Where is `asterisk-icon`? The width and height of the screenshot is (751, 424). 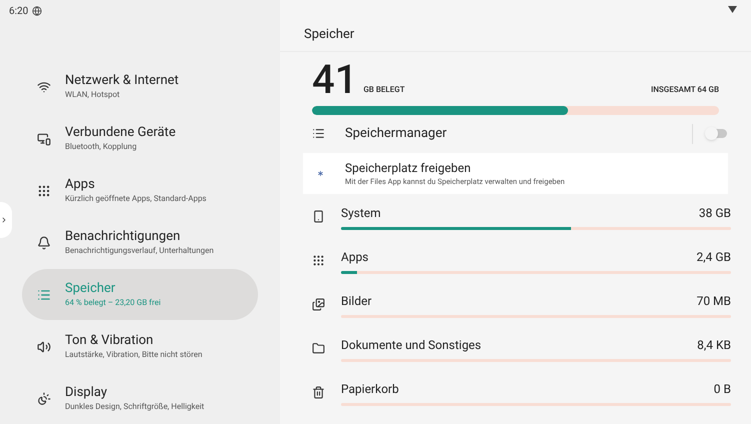 asterisk-icon is located at coordinates (320, 173).